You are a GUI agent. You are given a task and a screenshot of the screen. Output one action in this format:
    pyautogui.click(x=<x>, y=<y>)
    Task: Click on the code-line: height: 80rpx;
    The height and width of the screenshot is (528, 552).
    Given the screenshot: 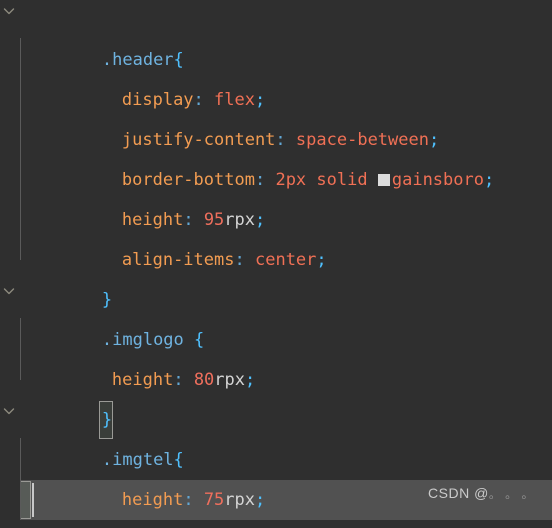 What is the action you would take?
    pyautogui.click(x=276, y=355)
    